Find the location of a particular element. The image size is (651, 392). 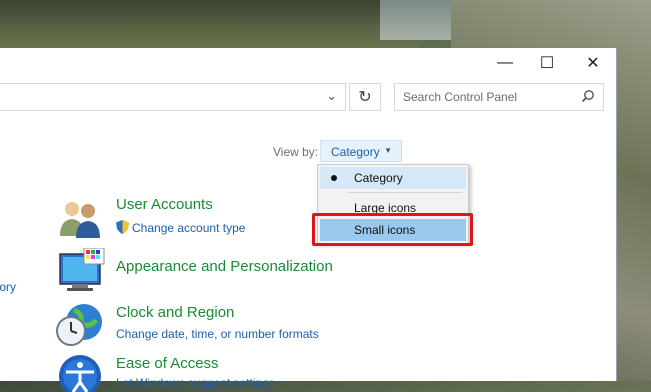

ease-of-access-link: Let Windows suggest settings is located at coordinates (195, 383).